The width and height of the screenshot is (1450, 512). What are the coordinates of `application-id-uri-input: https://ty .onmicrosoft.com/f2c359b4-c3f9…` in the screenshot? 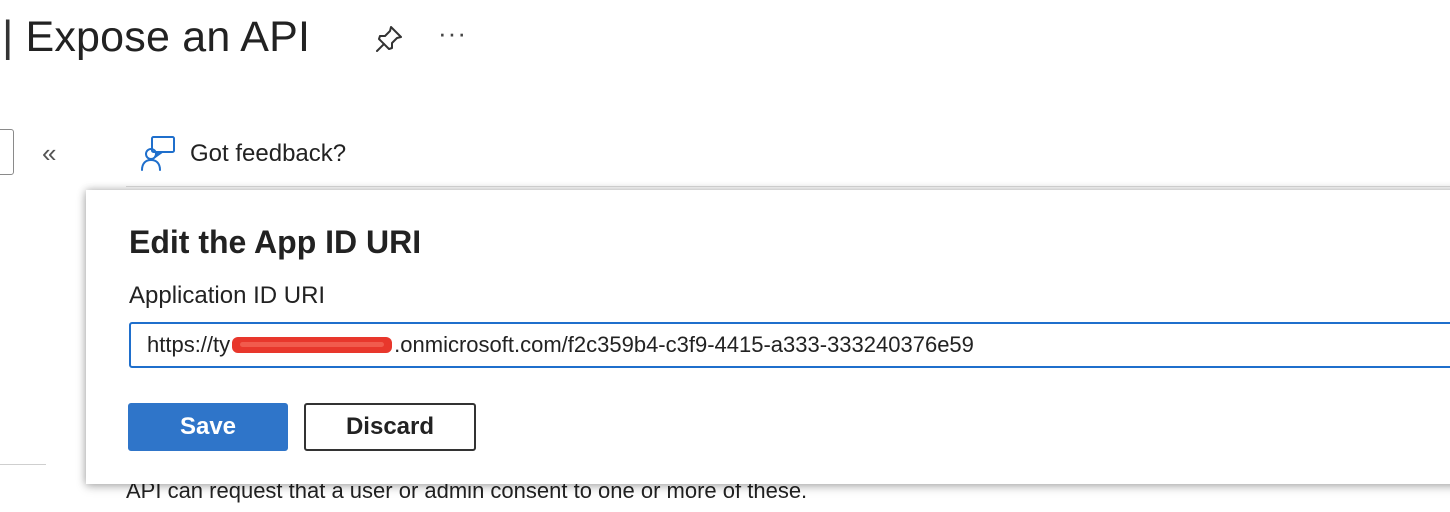 It's located at (789, 345).